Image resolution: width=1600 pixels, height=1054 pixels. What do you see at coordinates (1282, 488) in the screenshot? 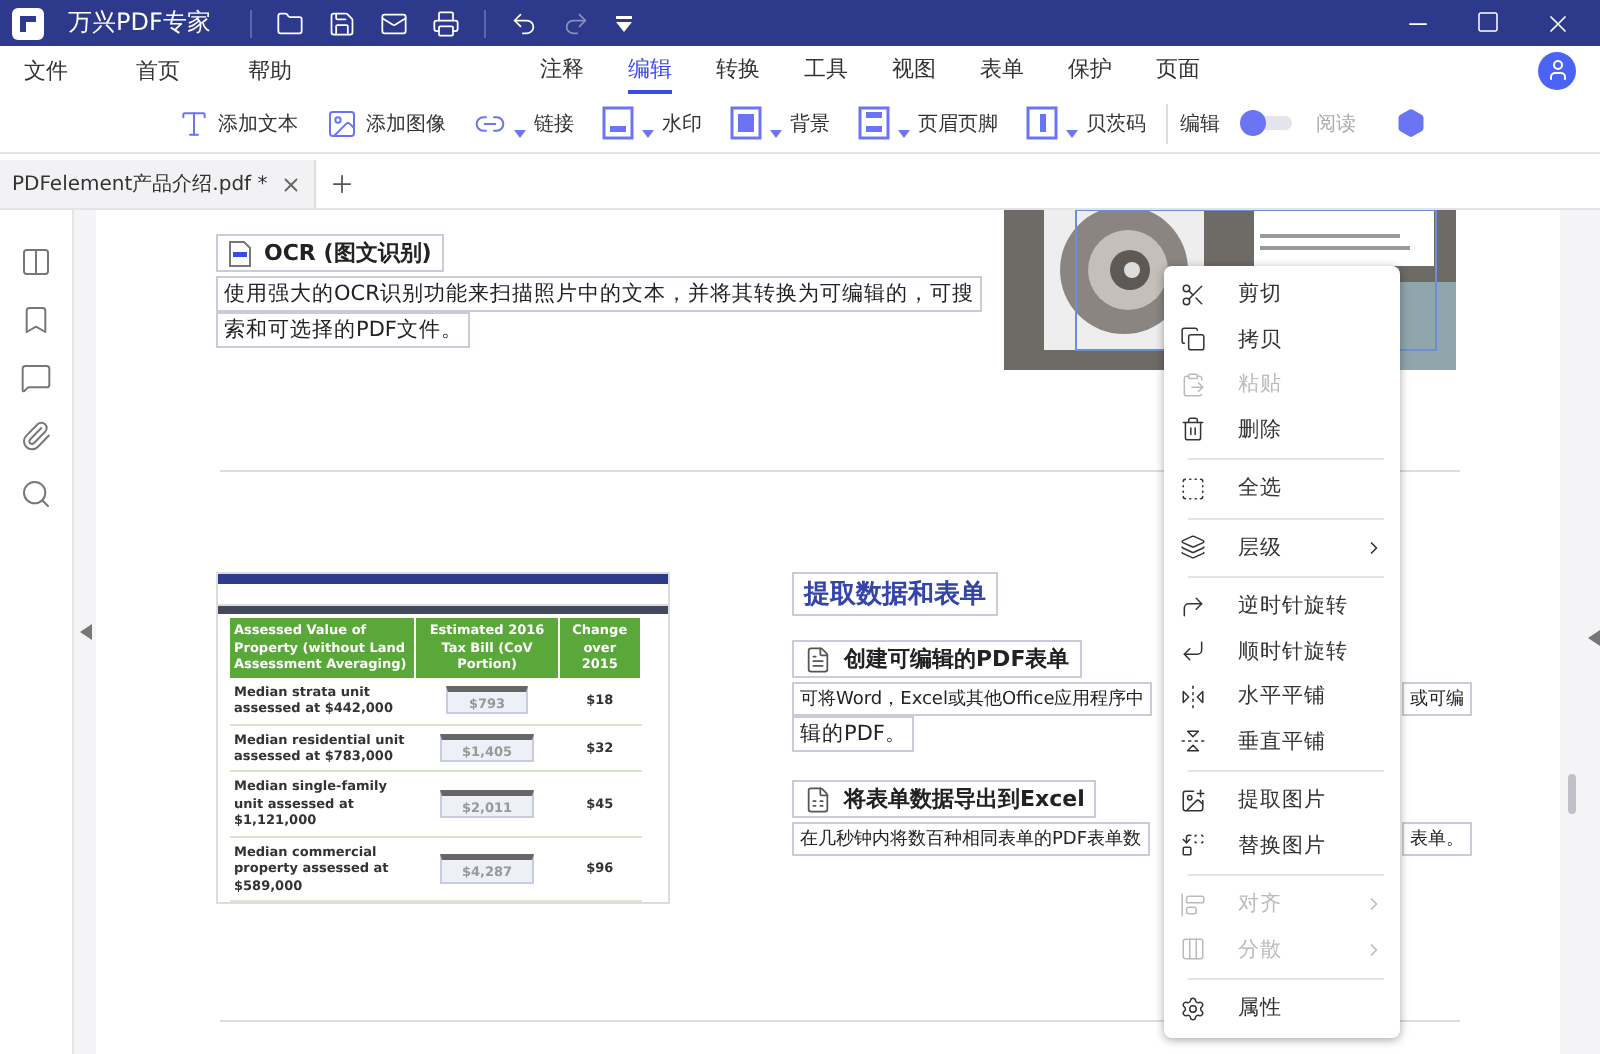
I see `context-menu-item: 全选` at bounding box center [1282, 488].